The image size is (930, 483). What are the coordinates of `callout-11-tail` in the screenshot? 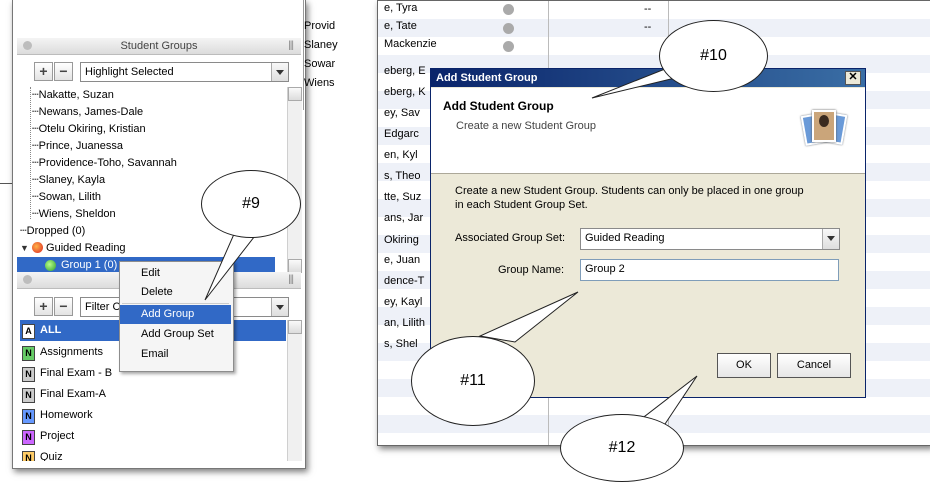 It's located at (528, 317).